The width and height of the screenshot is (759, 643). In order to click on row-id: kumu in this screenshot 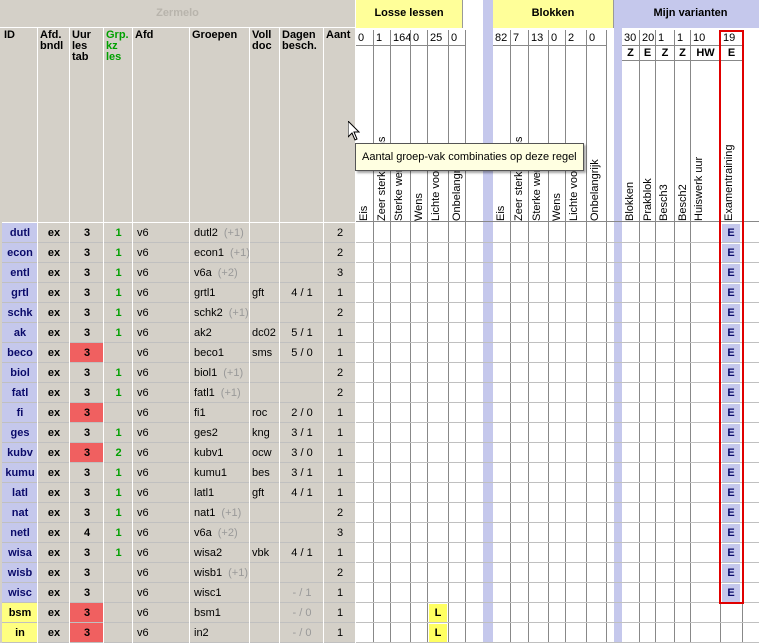, I will do `click(20, 473)`.